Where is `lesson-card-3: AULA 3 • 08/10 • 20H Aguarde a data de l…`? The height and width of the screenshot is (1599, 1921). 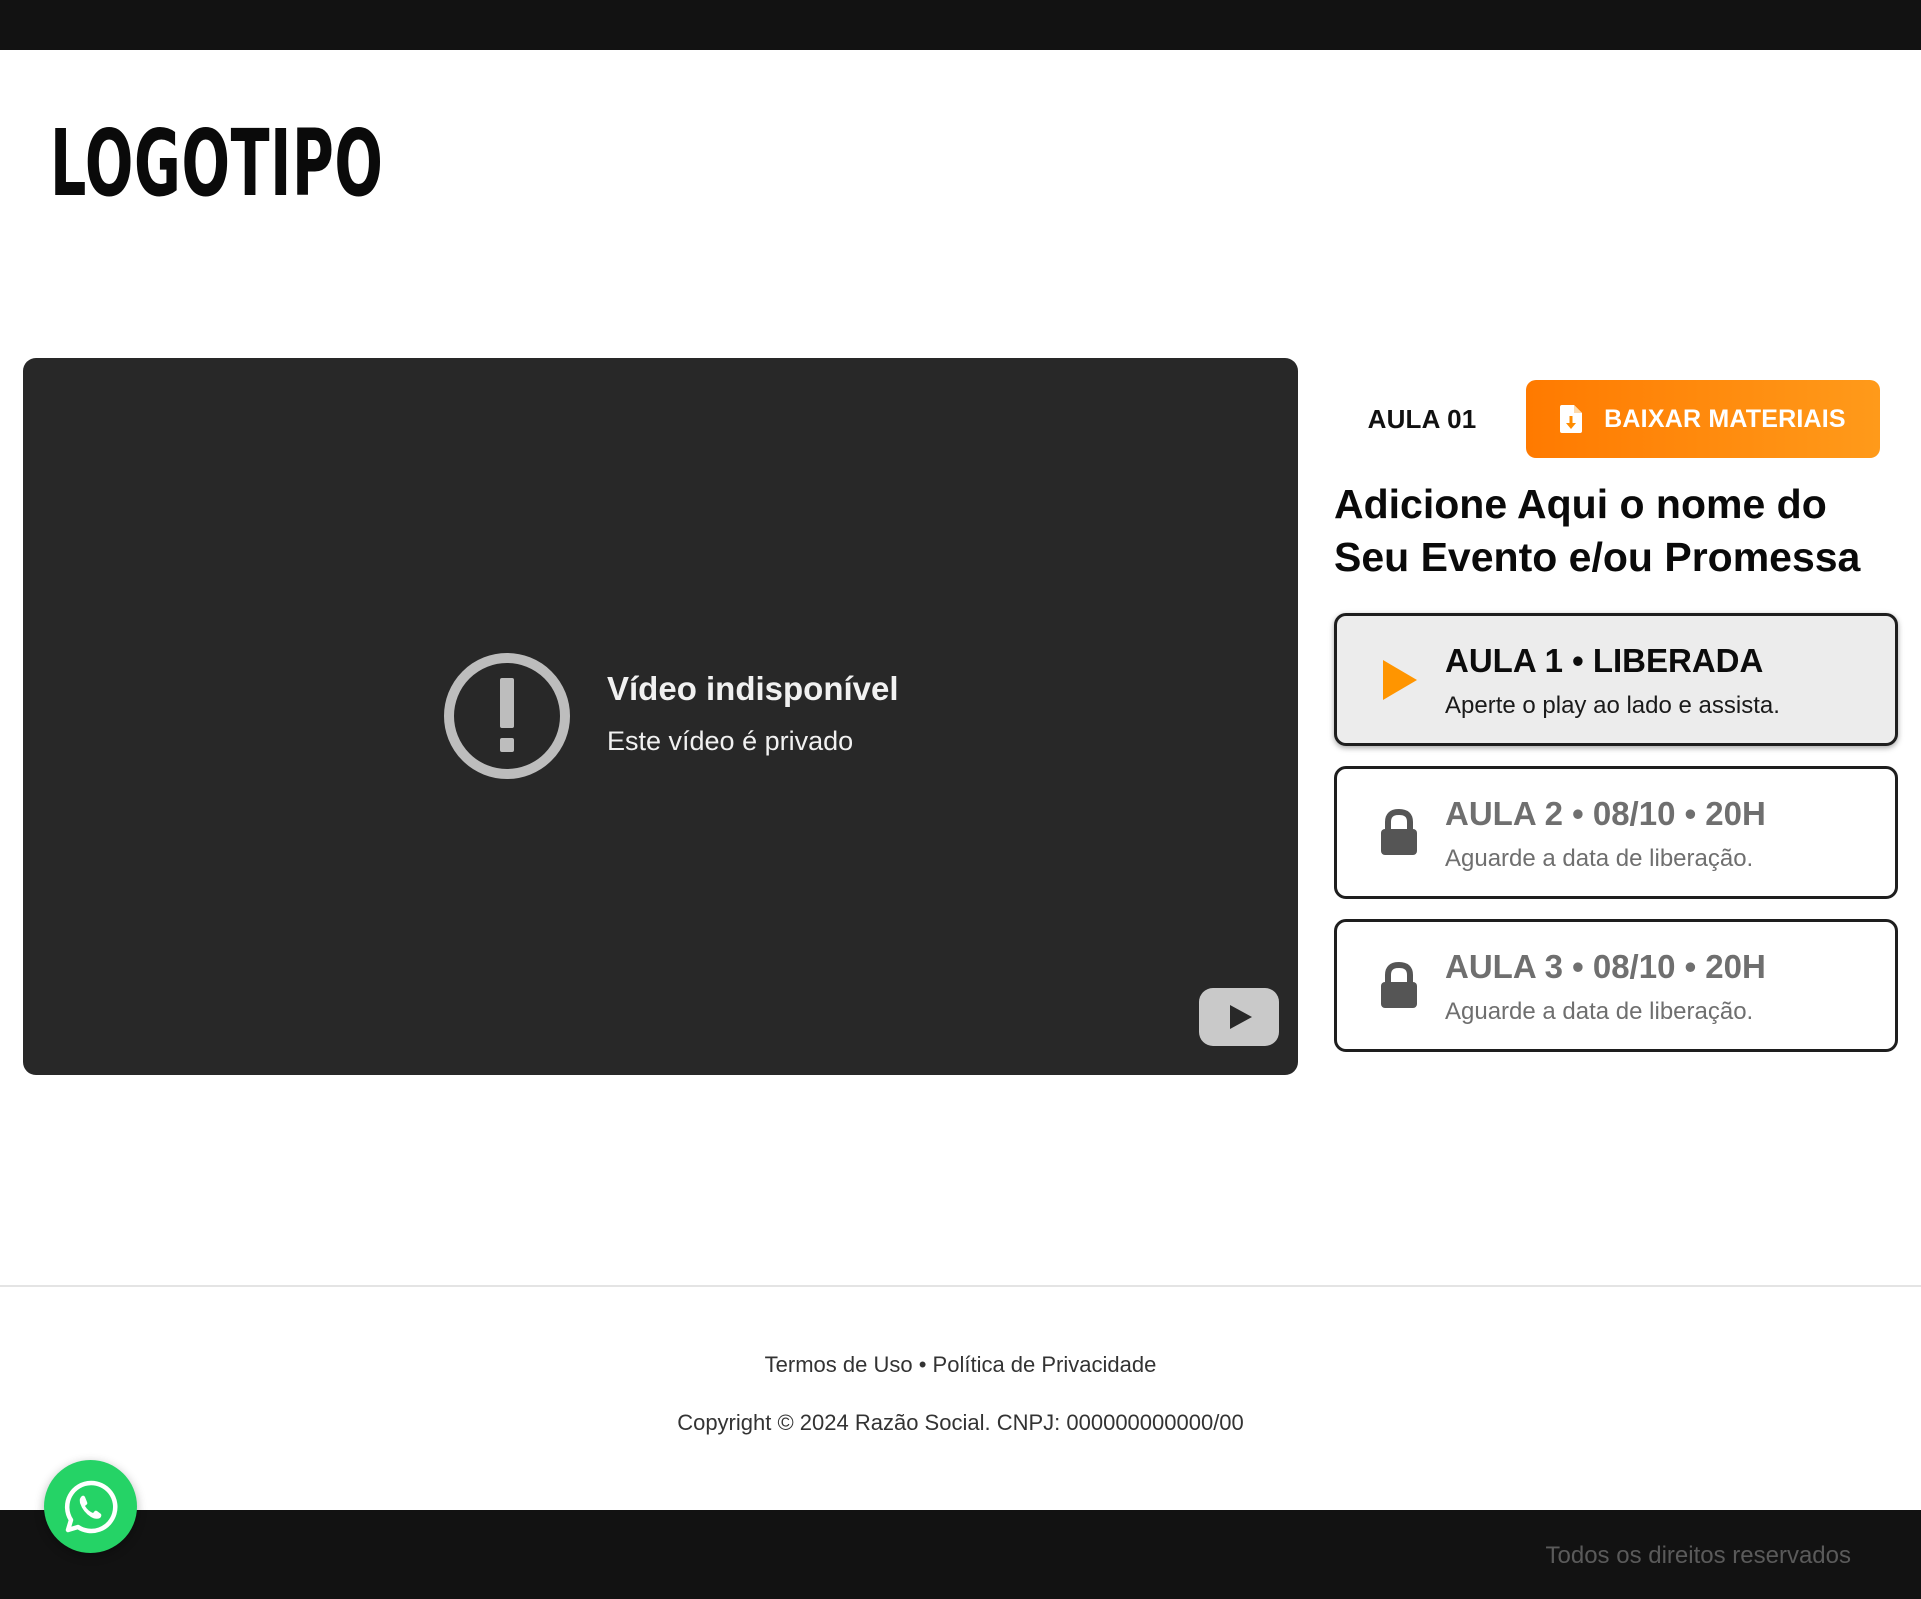
lesson-card-3: AULA 3 • 08/10 • 20H Aguarde a data de l… is located at coordinates (1616, 985).